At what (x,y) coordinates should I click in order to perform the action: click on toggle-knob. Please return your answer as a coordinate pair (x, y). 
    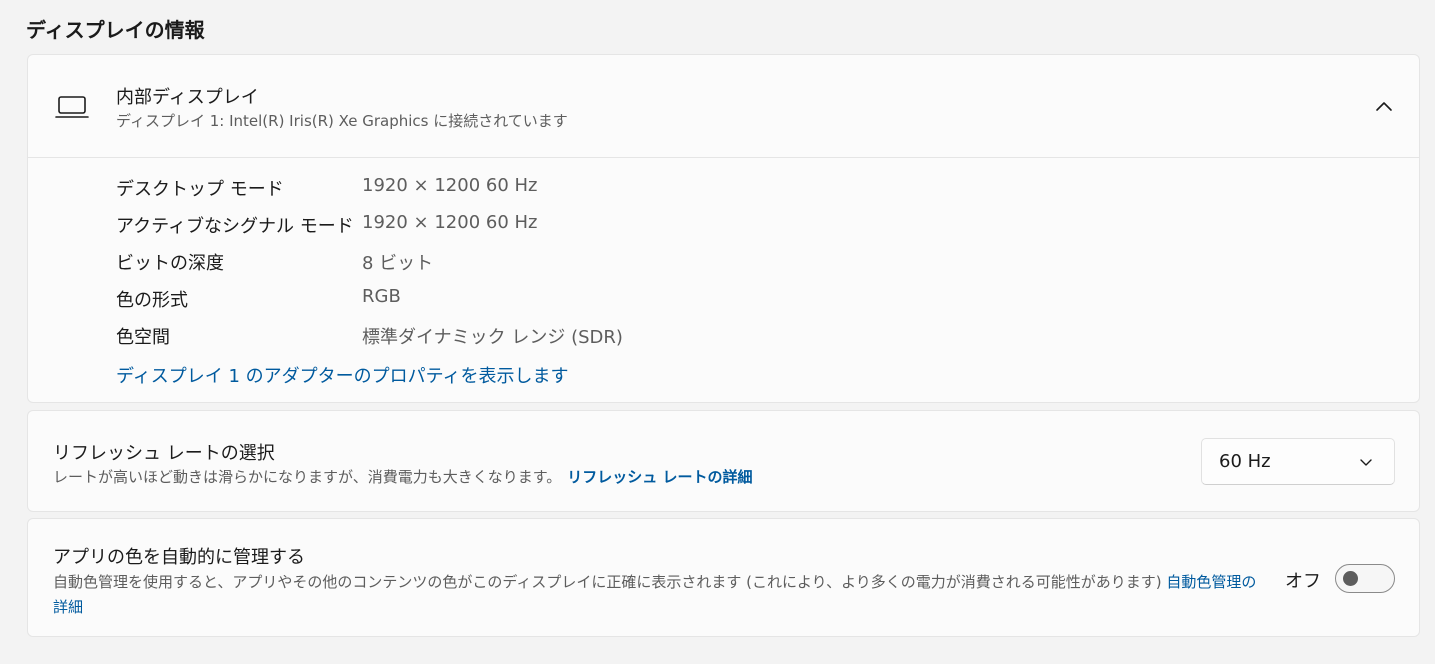
    Looking at the image, I should click on (1350, 578).